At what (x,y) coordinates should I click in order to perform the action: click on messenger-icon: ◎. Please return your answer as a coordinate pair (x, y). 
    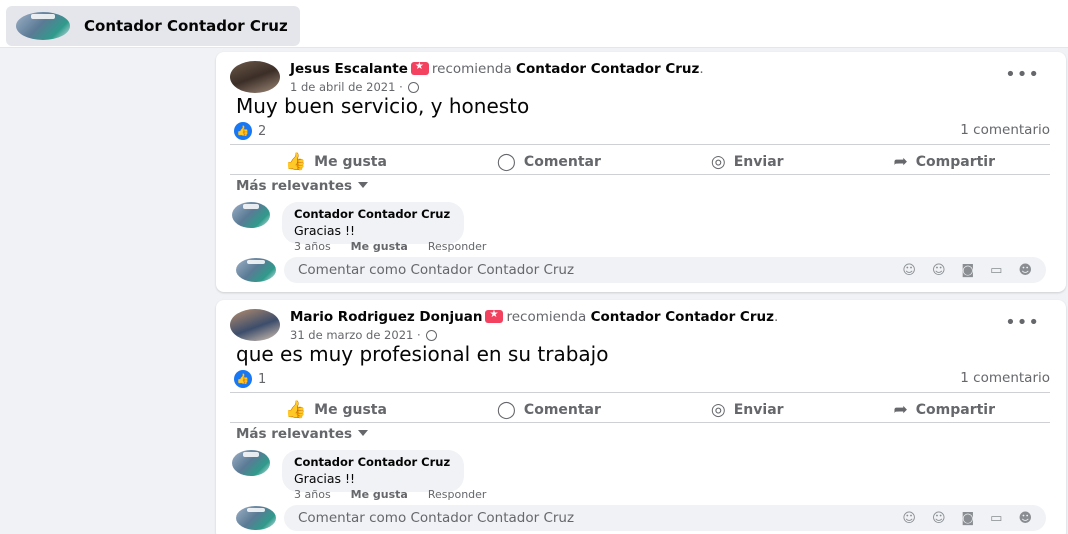
    Looking at the image, I should click on (718, 410).